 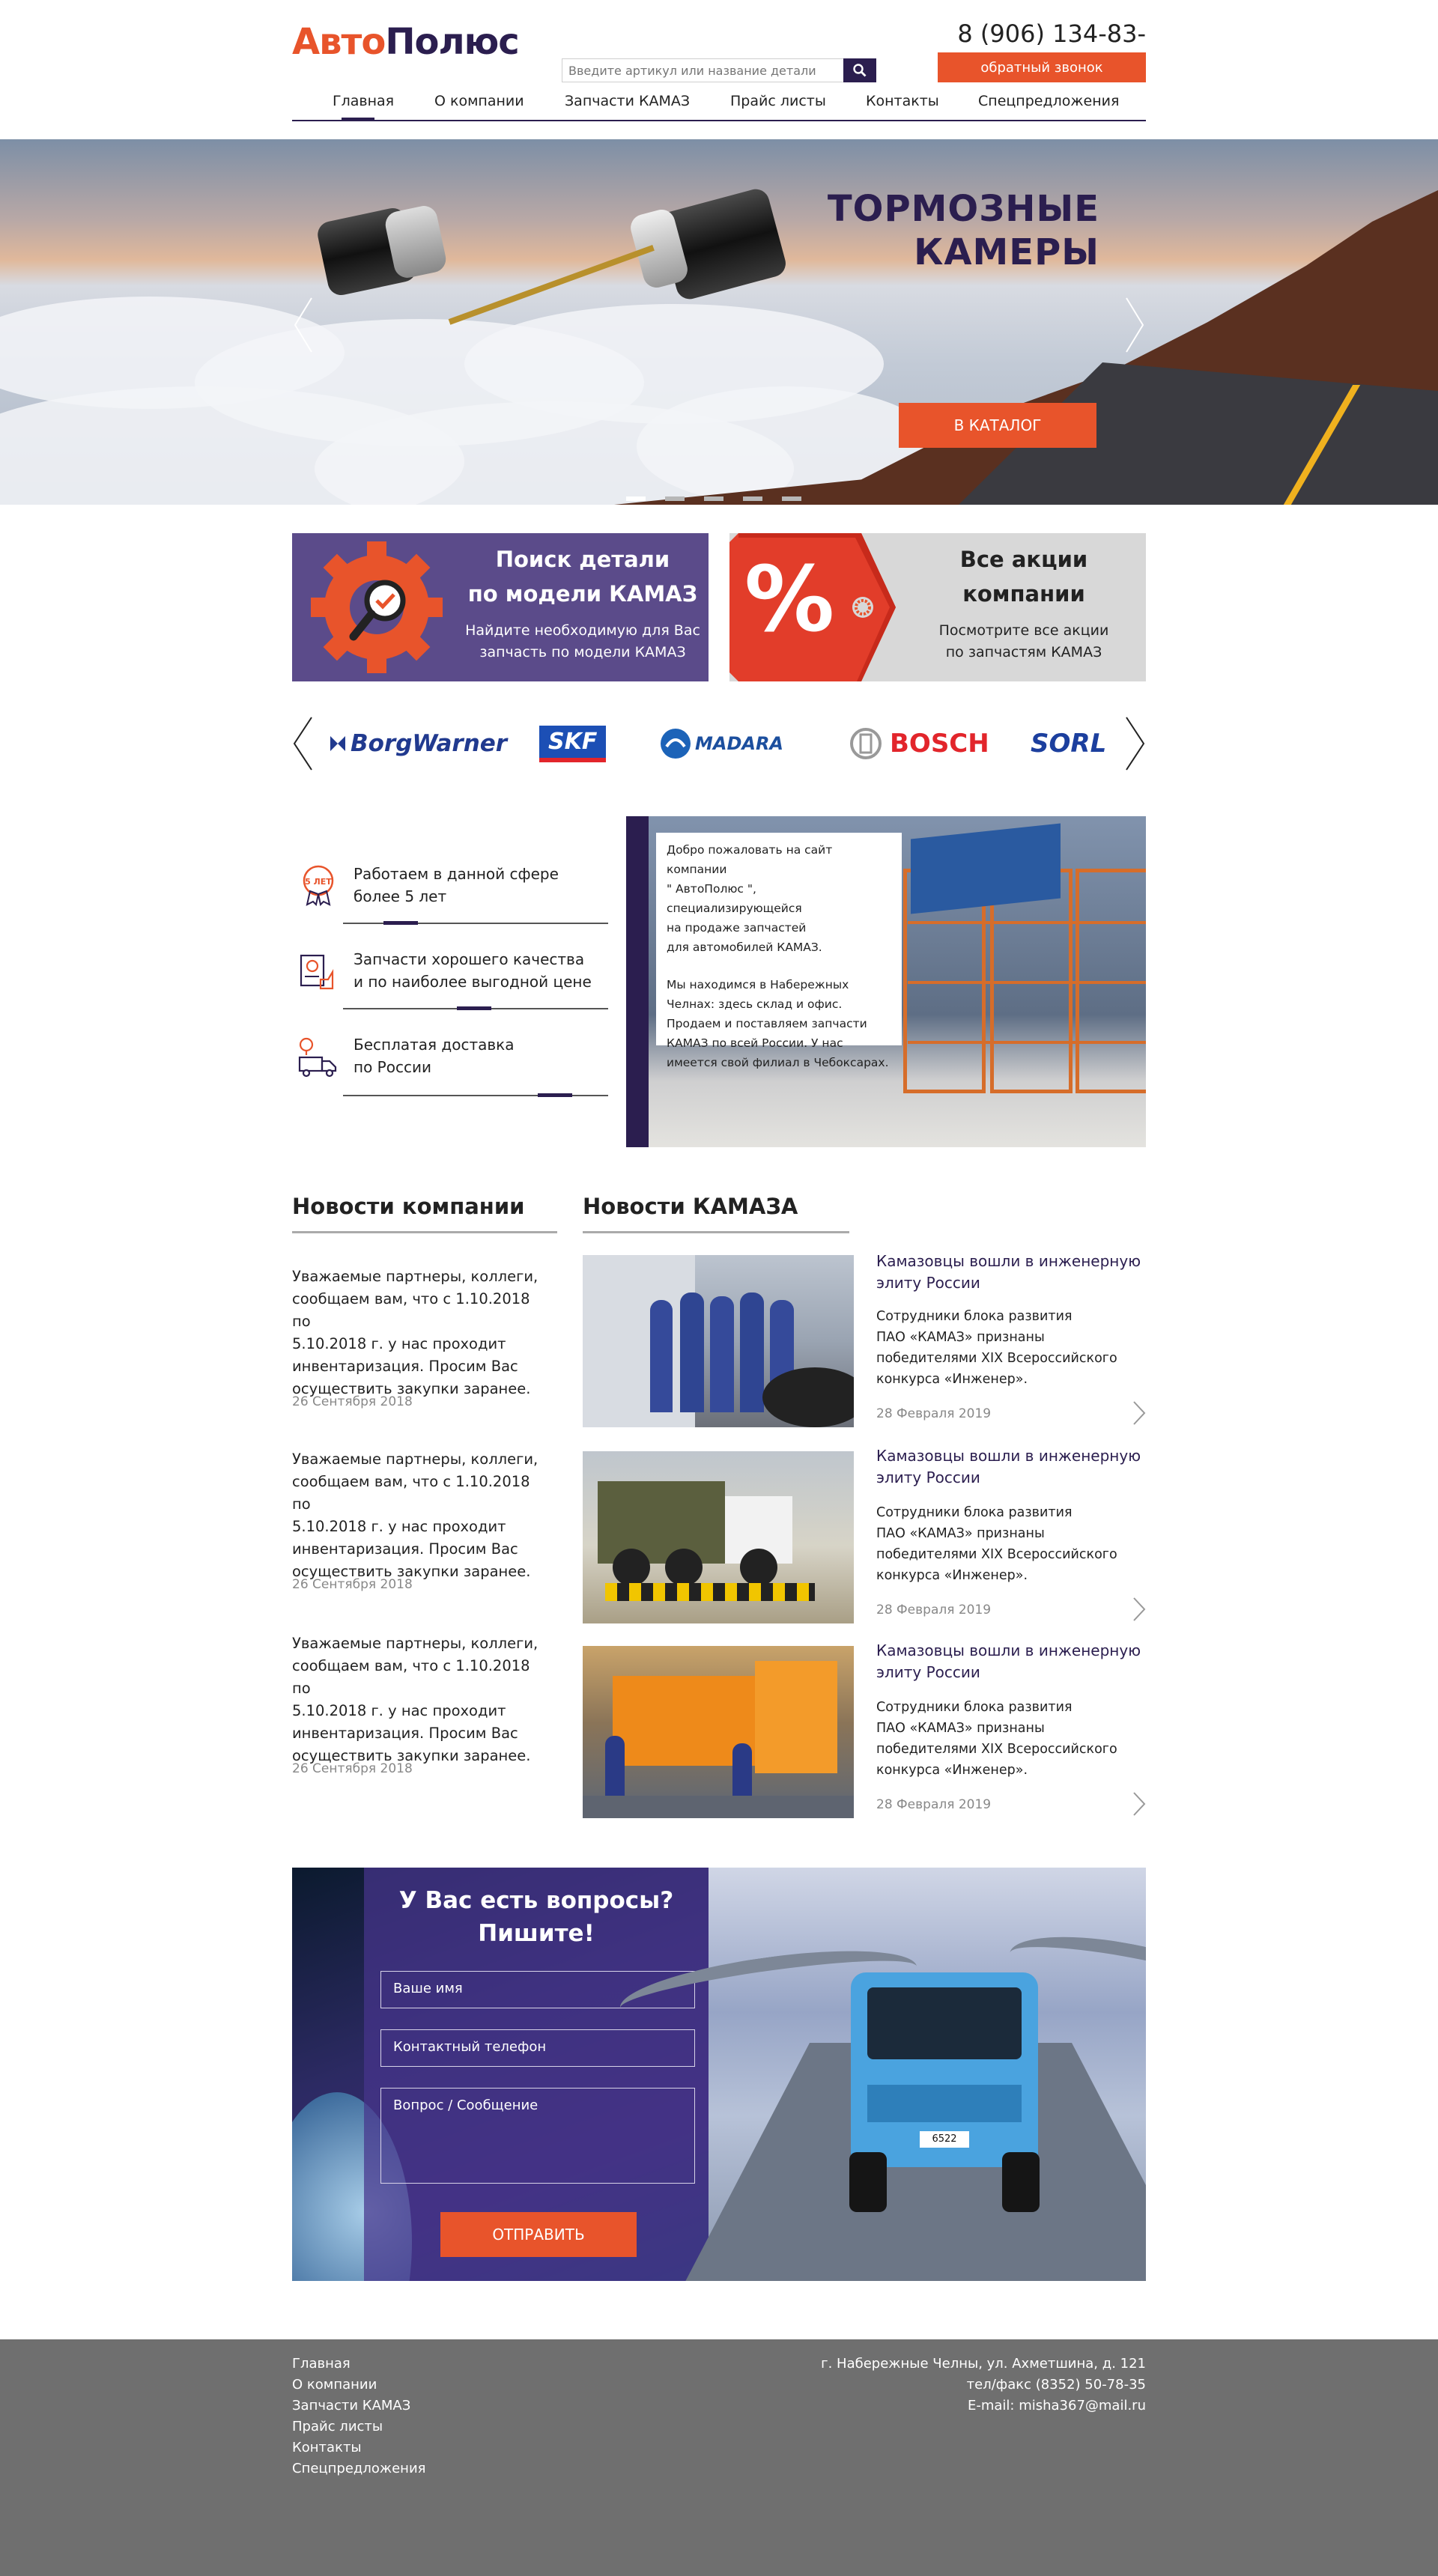 What do you see at coordinates (538, 2234) in the screenshot?
I see `submit-button: ОТПРАВИТЬ` at bounding box center [538, 2234].